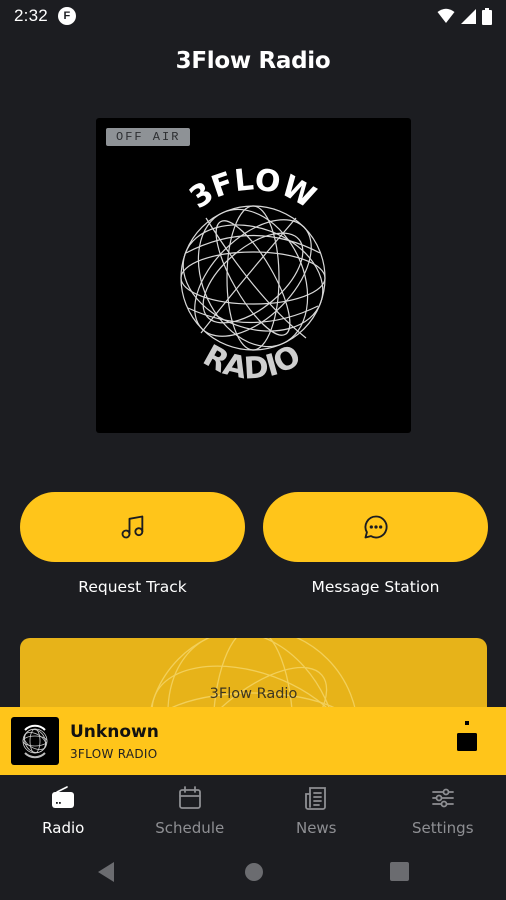  What do you see at coordinates (63, 797) in the screenshot?
I see `radio-icon` at bounding box center [63, 797].